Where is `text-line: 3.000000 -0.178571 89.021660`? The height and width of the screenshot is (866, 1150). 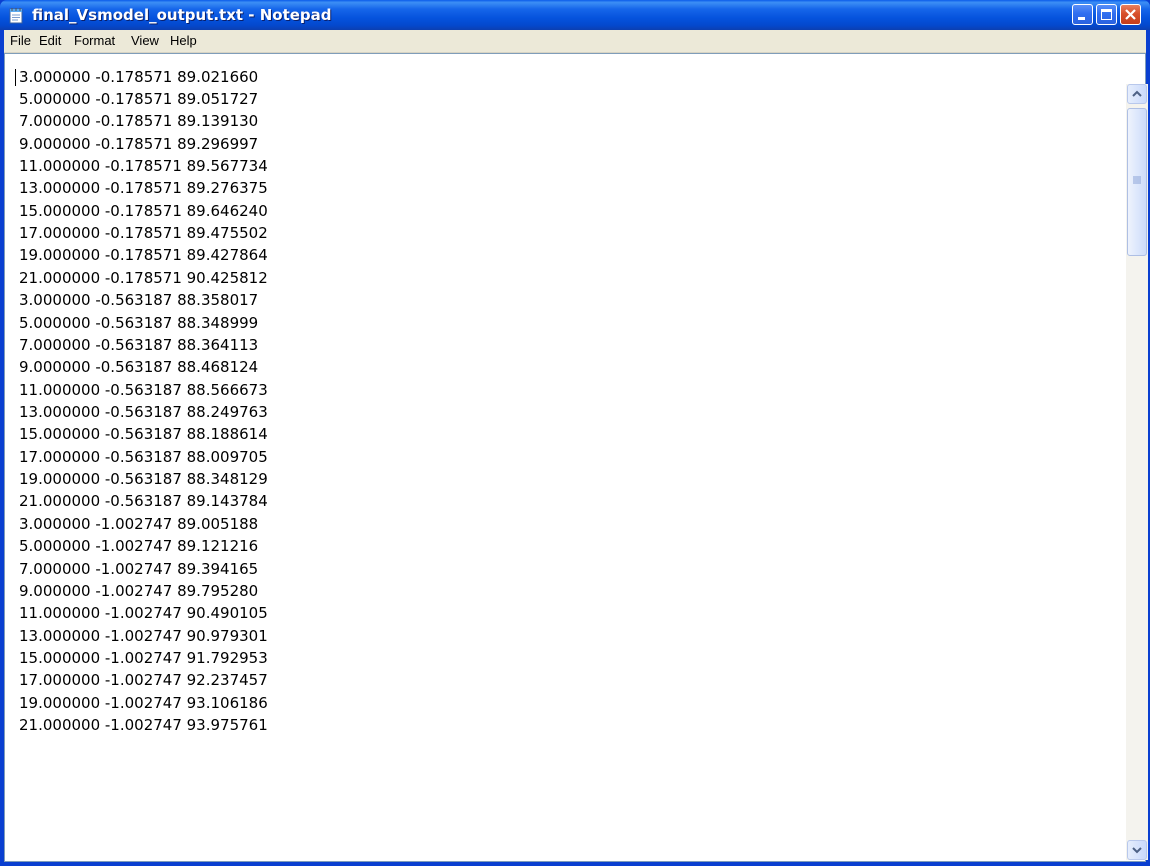 text-line: 3.000000 -0.178571 89.021660 is located at coordinates (139, 77).